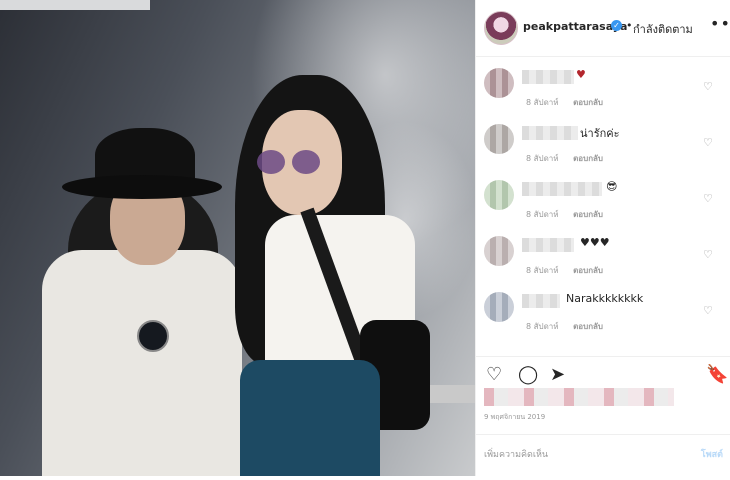  I want to click on post-actions-bar: ♡ ◯ ➤ 🔖, so click(603, 373).